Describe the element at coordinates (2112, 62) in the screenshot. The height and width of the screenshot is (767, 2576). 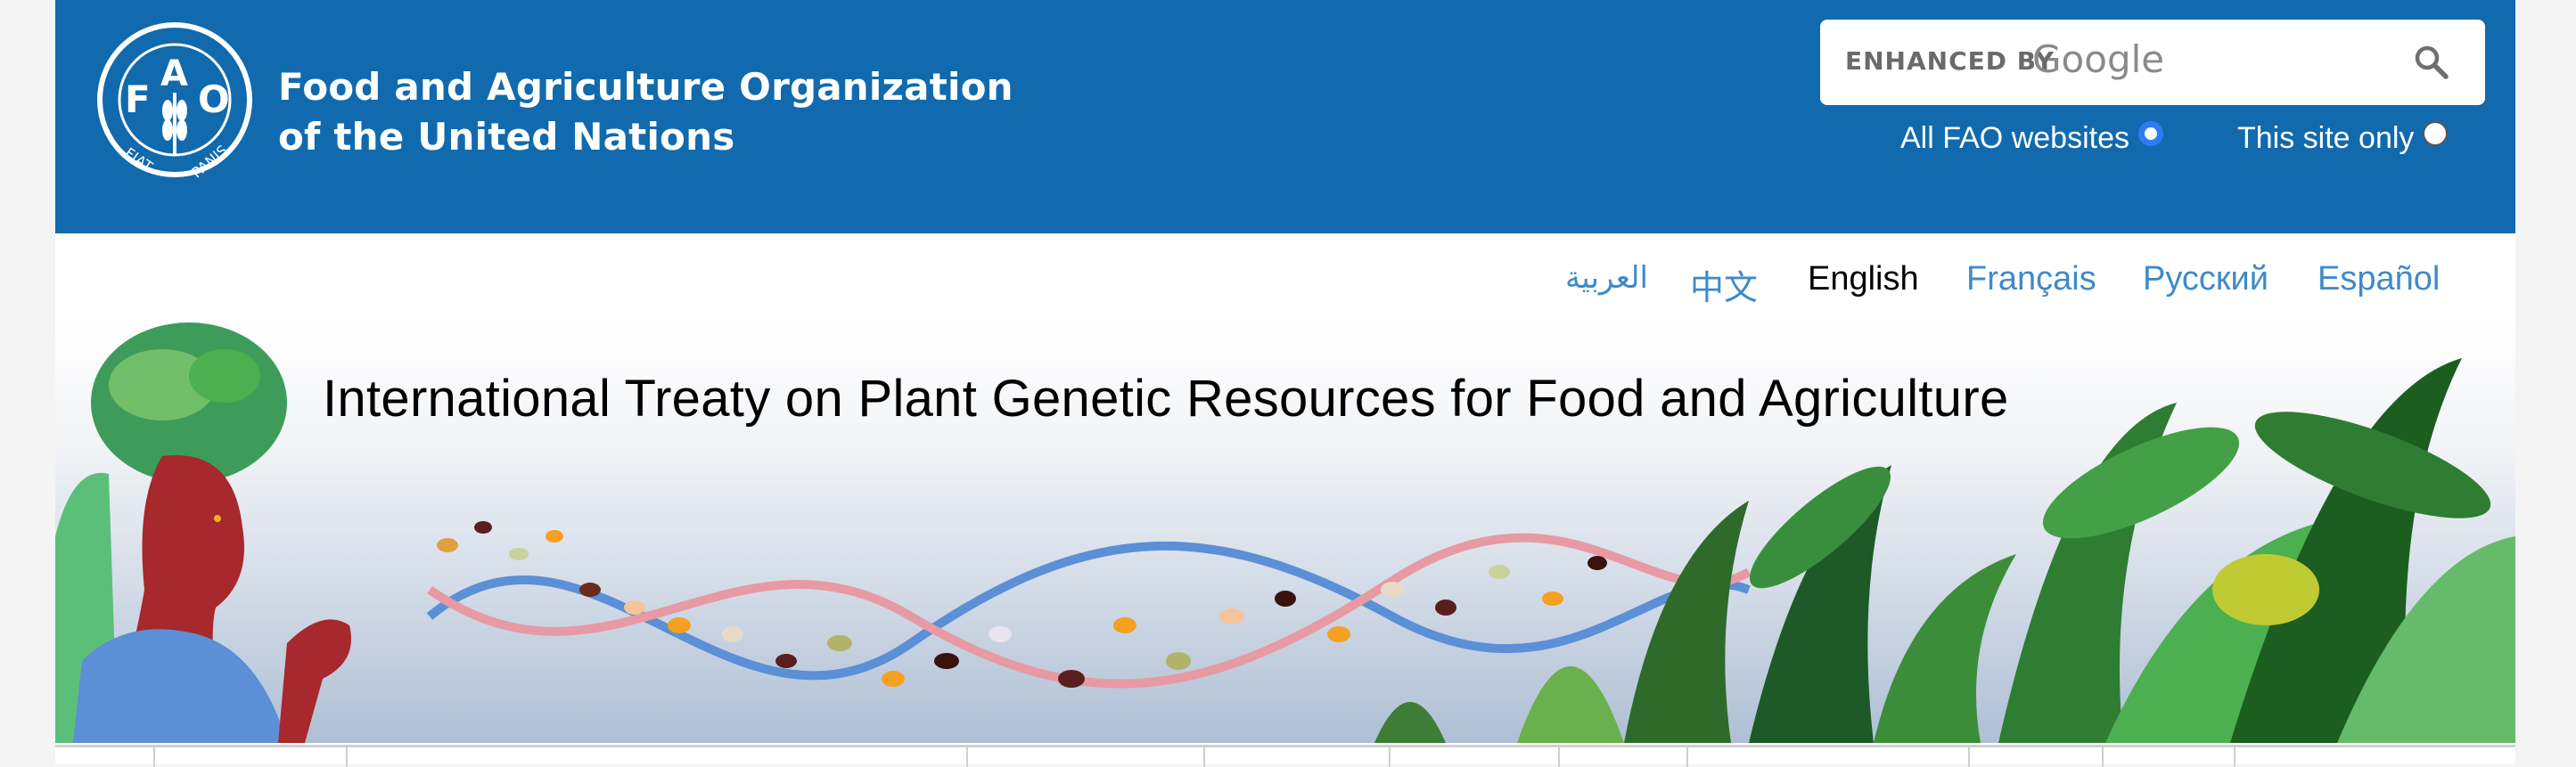
I see `search-input` at that location.